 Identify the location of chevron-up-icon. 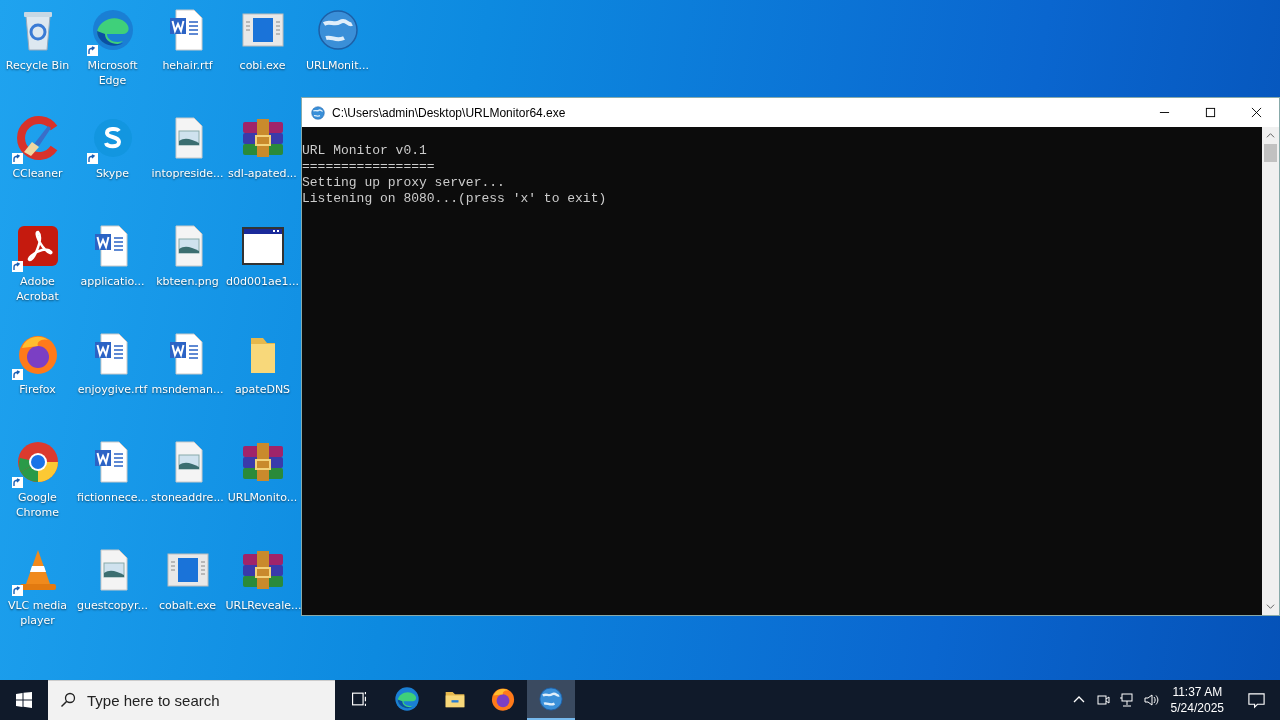
(1078, 699).